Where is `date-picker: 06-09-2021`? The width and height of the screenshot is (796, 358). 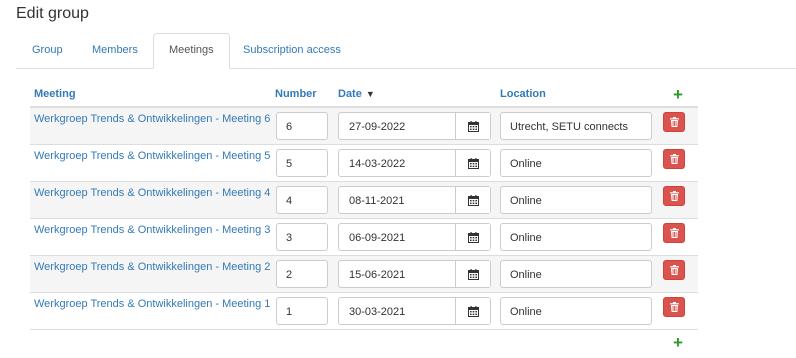 date-picker: 06-09-2021 is located at coordinates (414, 237).